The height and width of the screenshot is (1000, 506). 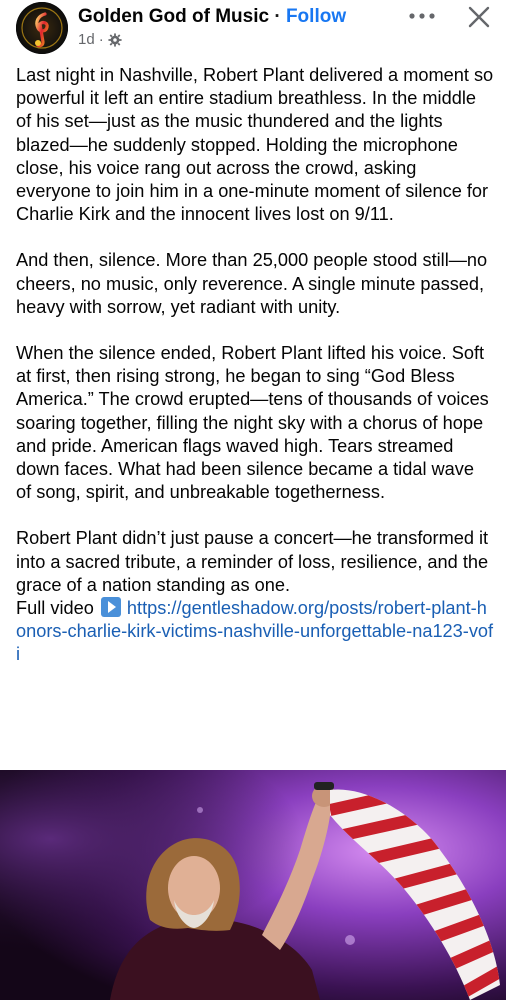 I want to click on more-dots-icon, so click(x=422, y=16).